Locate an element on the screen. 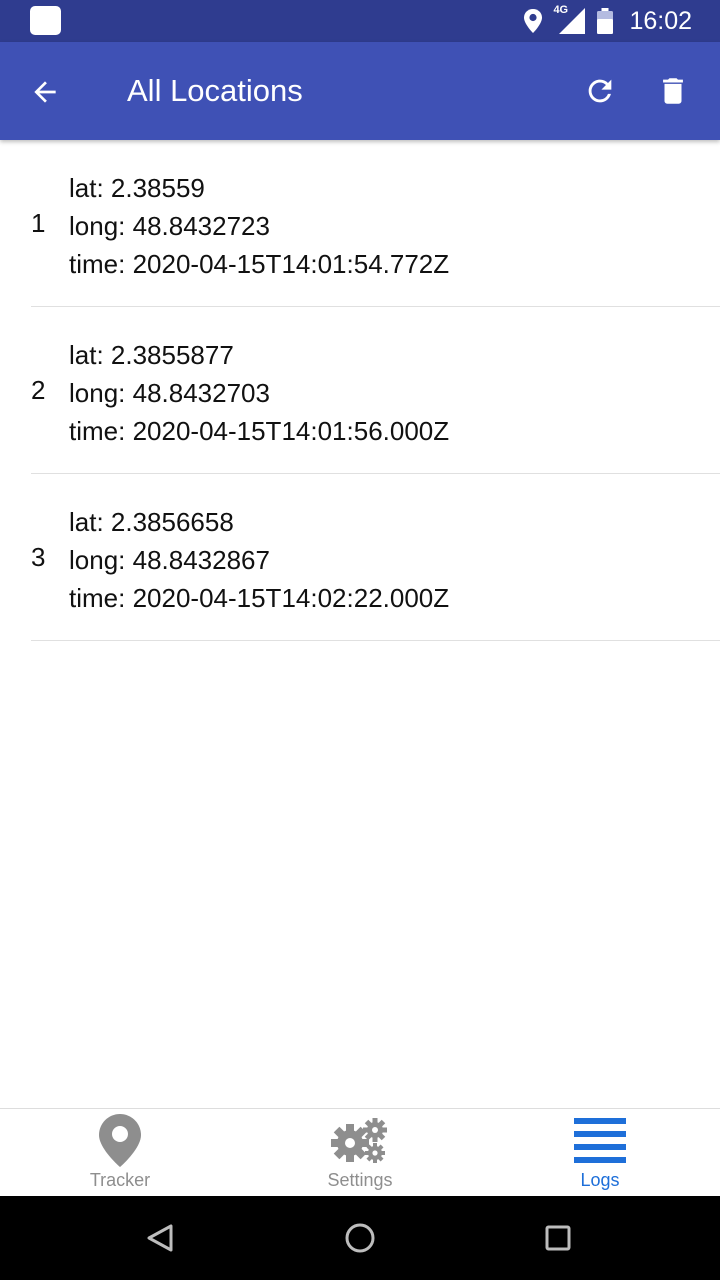 This screenshot has height=1280, width=720. back-button is located at coordinates (45, 92).